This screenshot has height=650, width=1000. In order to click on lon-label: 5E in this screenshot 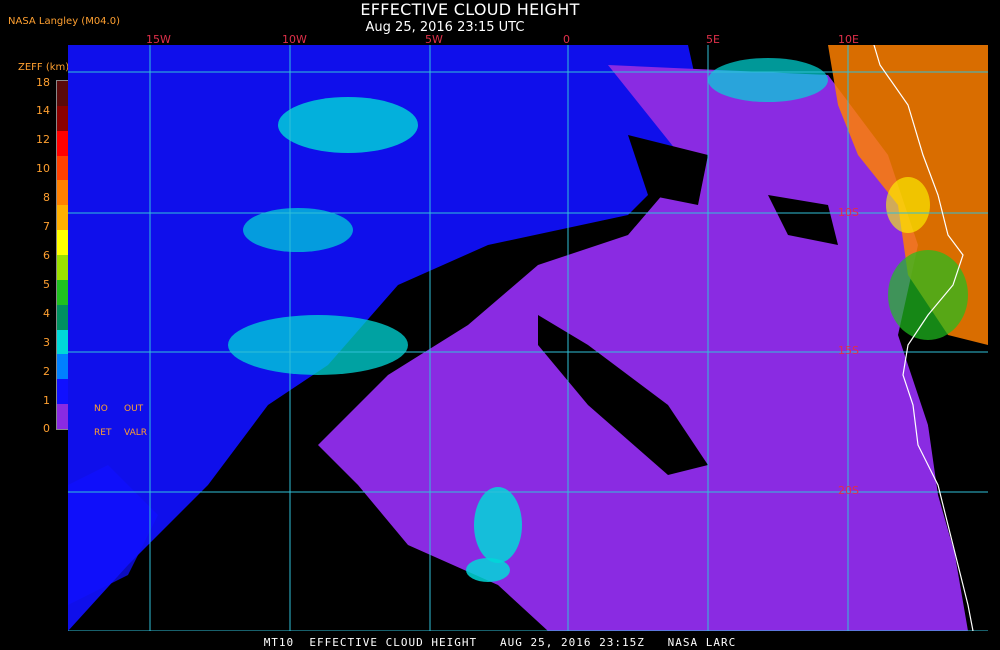, I will do `click(713, 39)`.